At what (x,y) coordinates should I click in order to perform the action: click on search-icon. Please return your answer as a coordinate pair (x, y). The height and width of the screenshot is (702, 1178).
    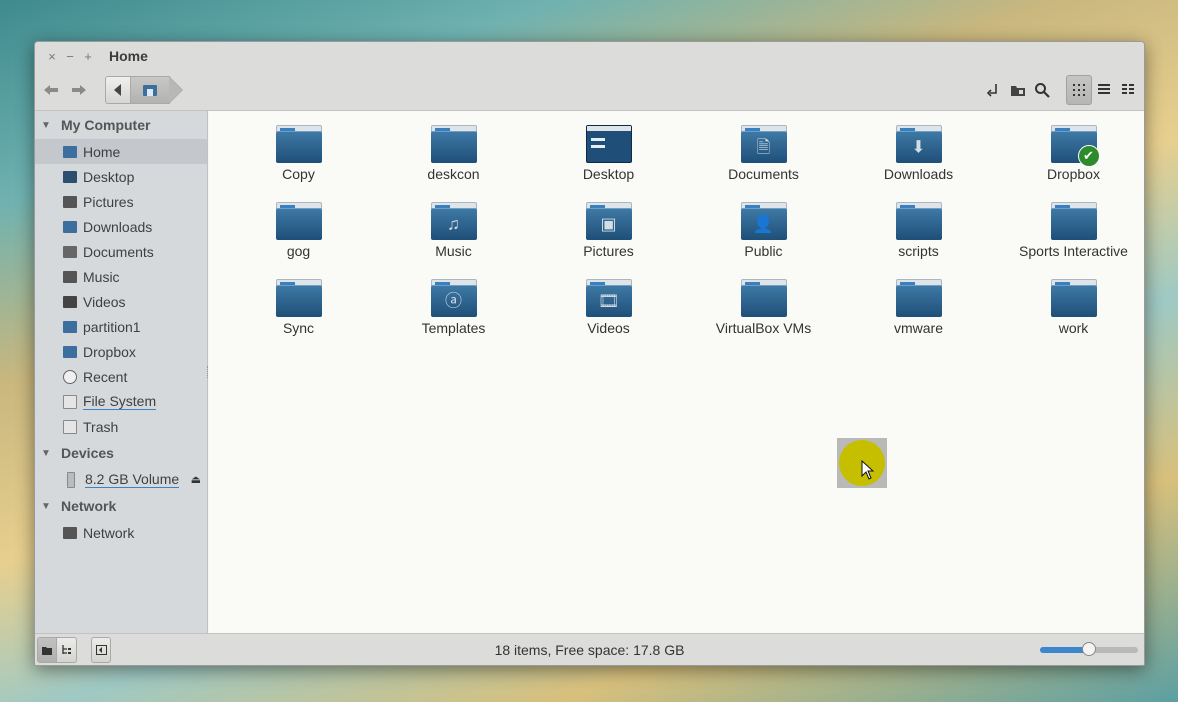
    Looking at the image, I should click on (1042, 90).